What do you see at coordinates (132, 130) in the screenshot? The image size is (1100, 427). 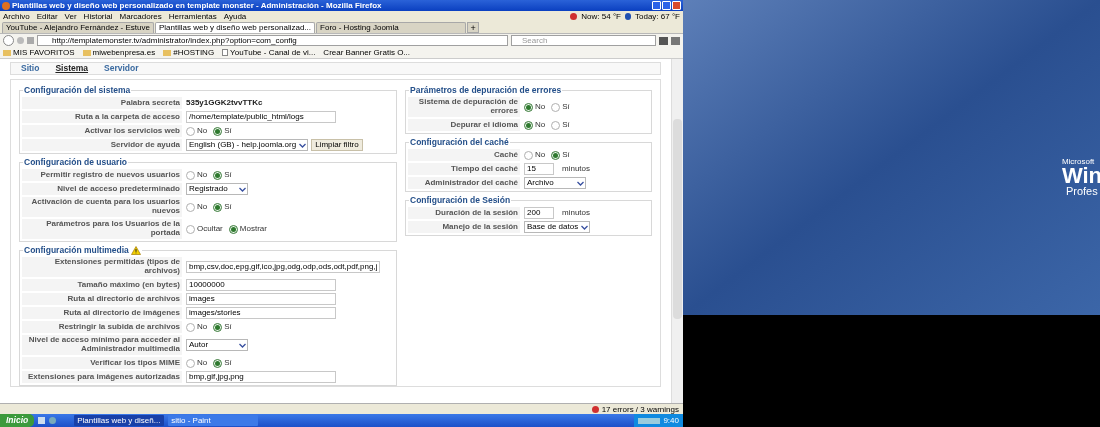 I see `field-label: Activar los servicios web` at bounding box center [132, 130].